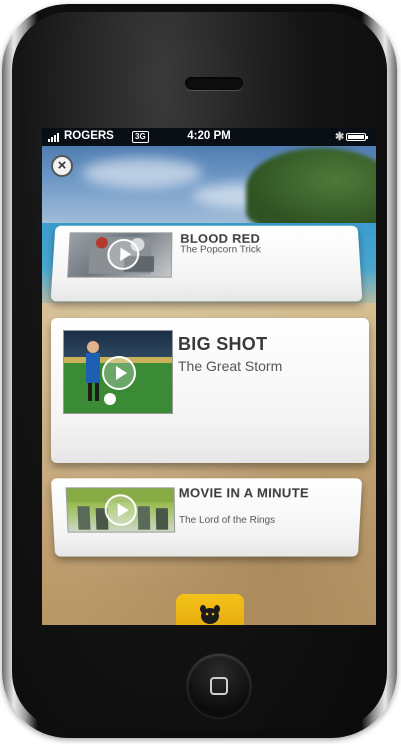 The image size is (401, 744). I want to click on background-island, so click(311, 188).